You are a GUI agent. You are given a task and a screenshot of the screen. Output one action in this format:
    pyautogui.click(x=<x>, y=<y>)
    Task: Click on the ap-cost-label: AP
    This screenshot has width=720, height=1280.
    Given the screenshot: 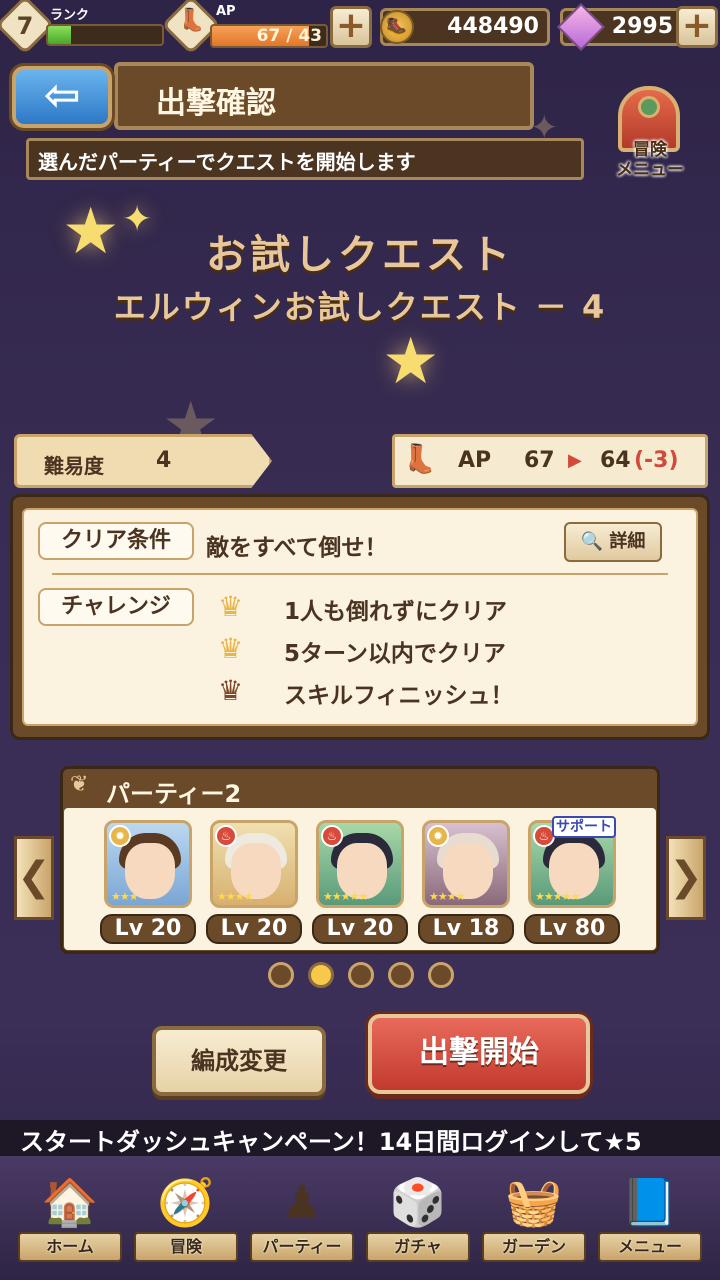 What is the action you would take?
    pyautogui.click(x=475, y=460)
    